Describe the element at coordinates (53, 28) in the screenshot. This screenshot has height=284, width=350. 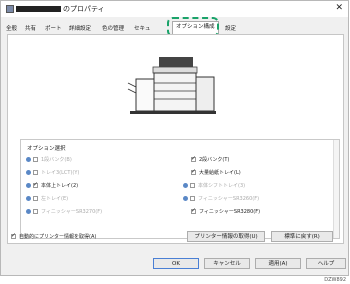
I see `tab-port: ポート` at that location.